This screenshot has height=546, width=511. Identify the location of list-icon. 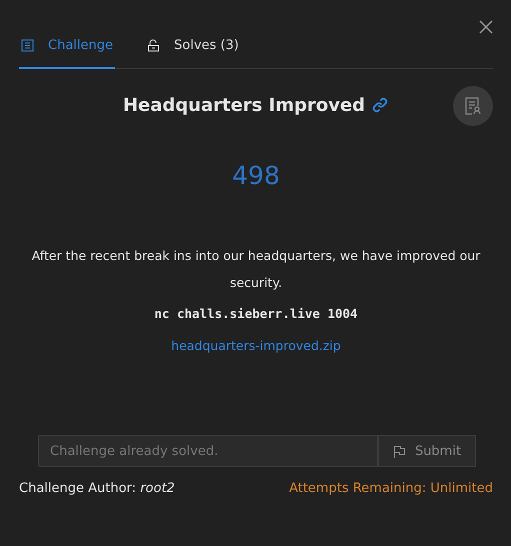
(27, 45).